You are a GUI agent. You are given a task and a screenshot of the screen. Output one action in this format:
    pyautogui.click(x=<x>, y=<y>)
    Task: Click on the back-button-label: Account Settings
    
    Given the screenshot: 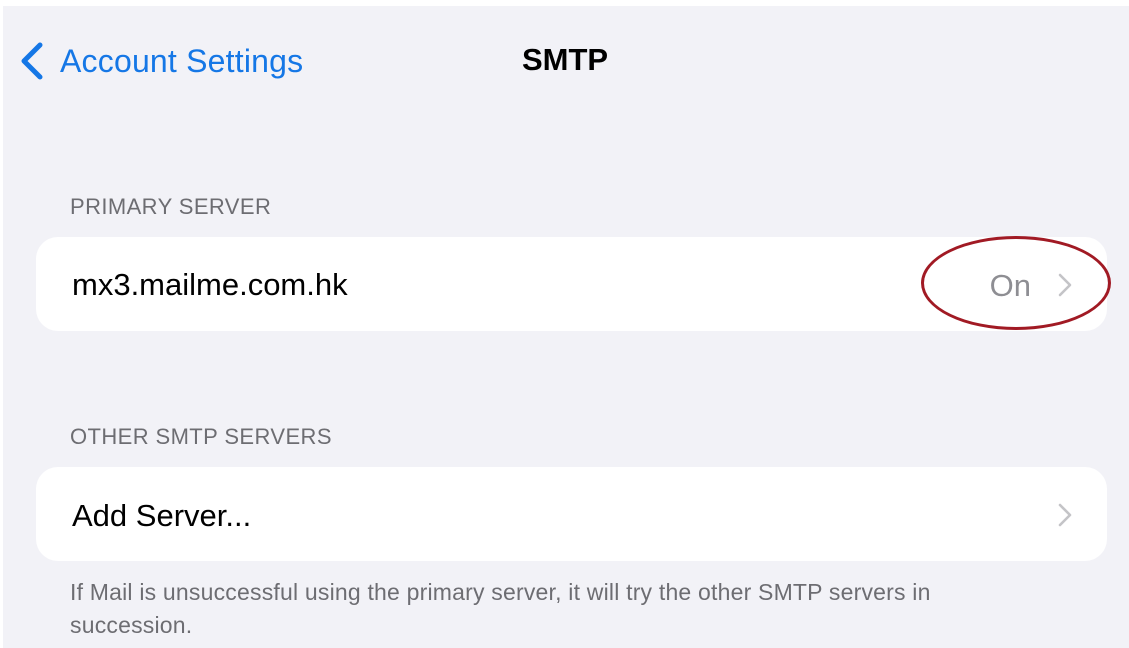 What is the action you would take?
    pyautogui.click(x=182, y=60)
    